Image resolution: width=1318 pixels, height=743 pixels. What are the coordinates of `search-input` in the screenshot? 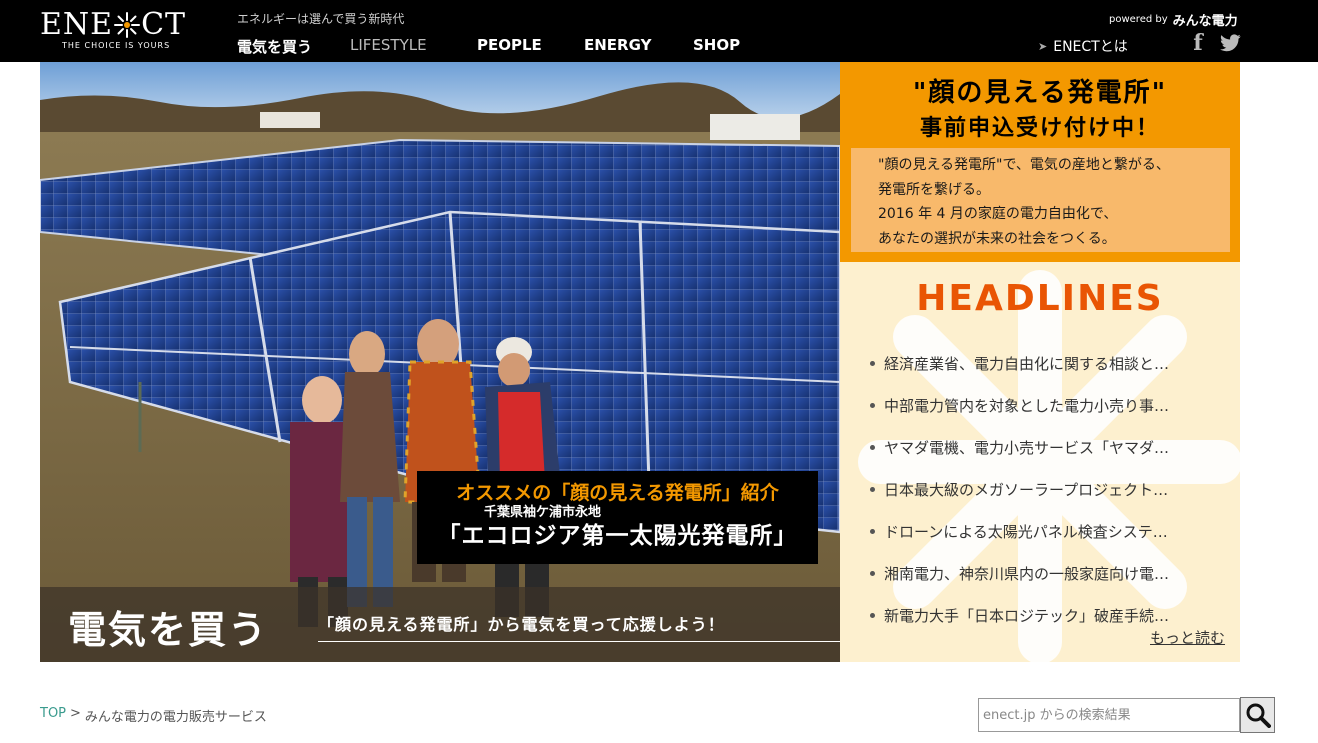 It's located at (1109, 715).